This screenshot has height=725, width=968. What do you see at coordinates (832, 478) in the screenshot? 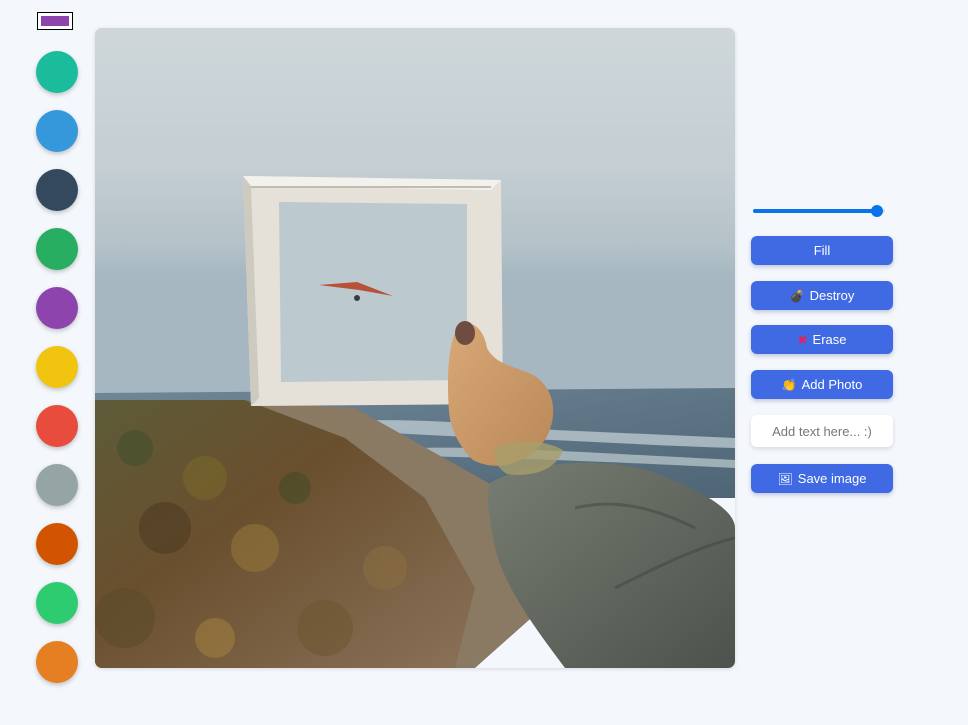
I see `save-image-button-label: Save image` at bounding box center [832, 478].